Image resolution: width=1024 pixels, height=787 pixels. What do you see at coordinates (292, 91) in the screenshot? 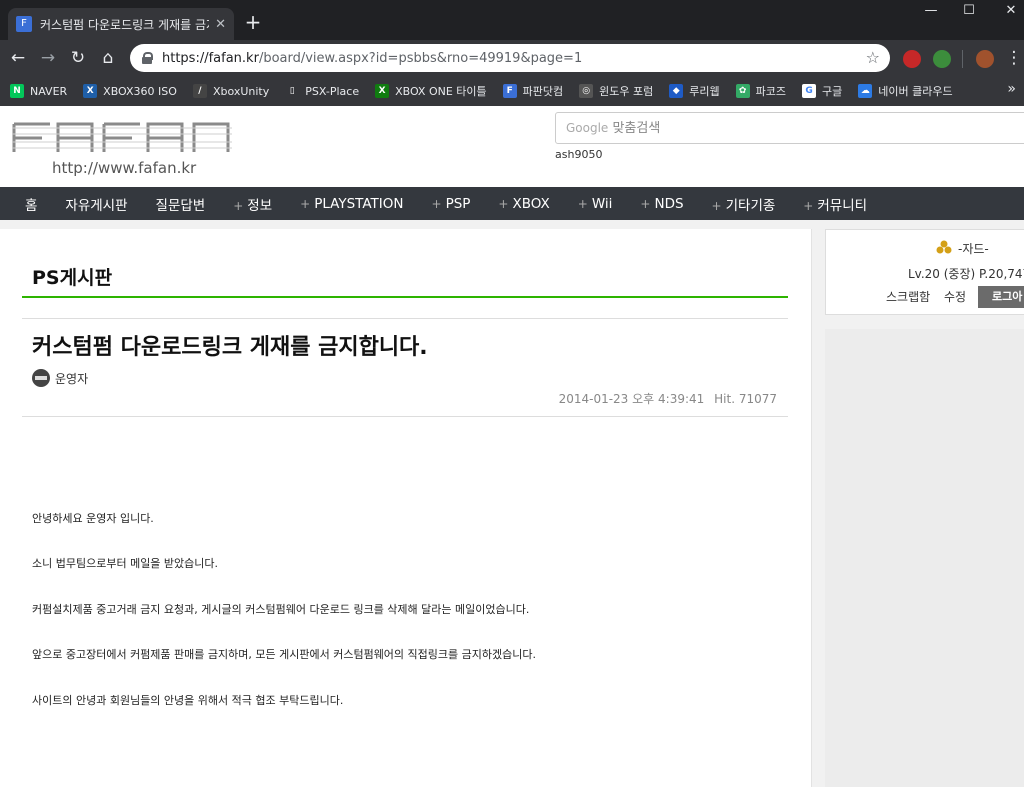
I see `page-icon: ▯` at bounding box center [292, 91].